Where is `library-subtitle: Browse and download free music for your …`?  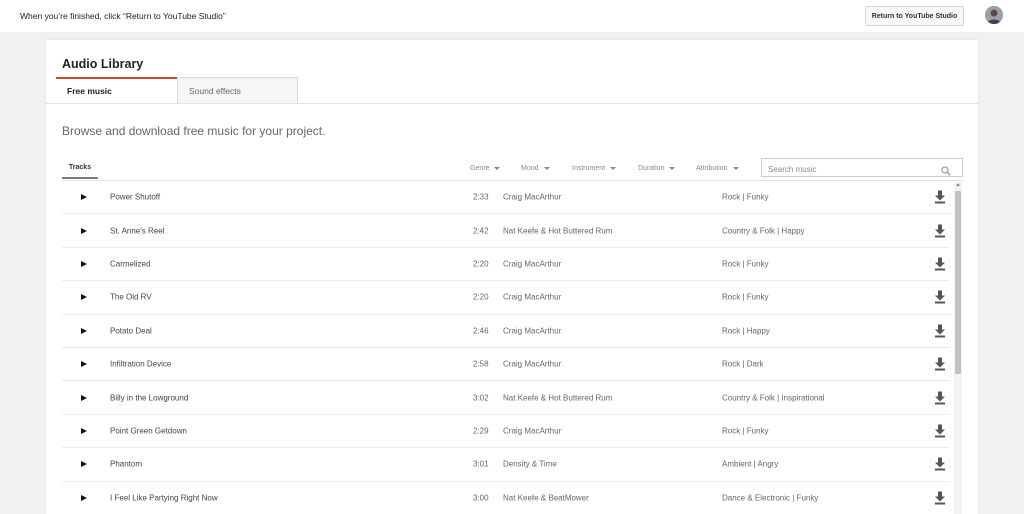
library-subtitle: Browse and download free music for your … is located at coordinates (194, 131).